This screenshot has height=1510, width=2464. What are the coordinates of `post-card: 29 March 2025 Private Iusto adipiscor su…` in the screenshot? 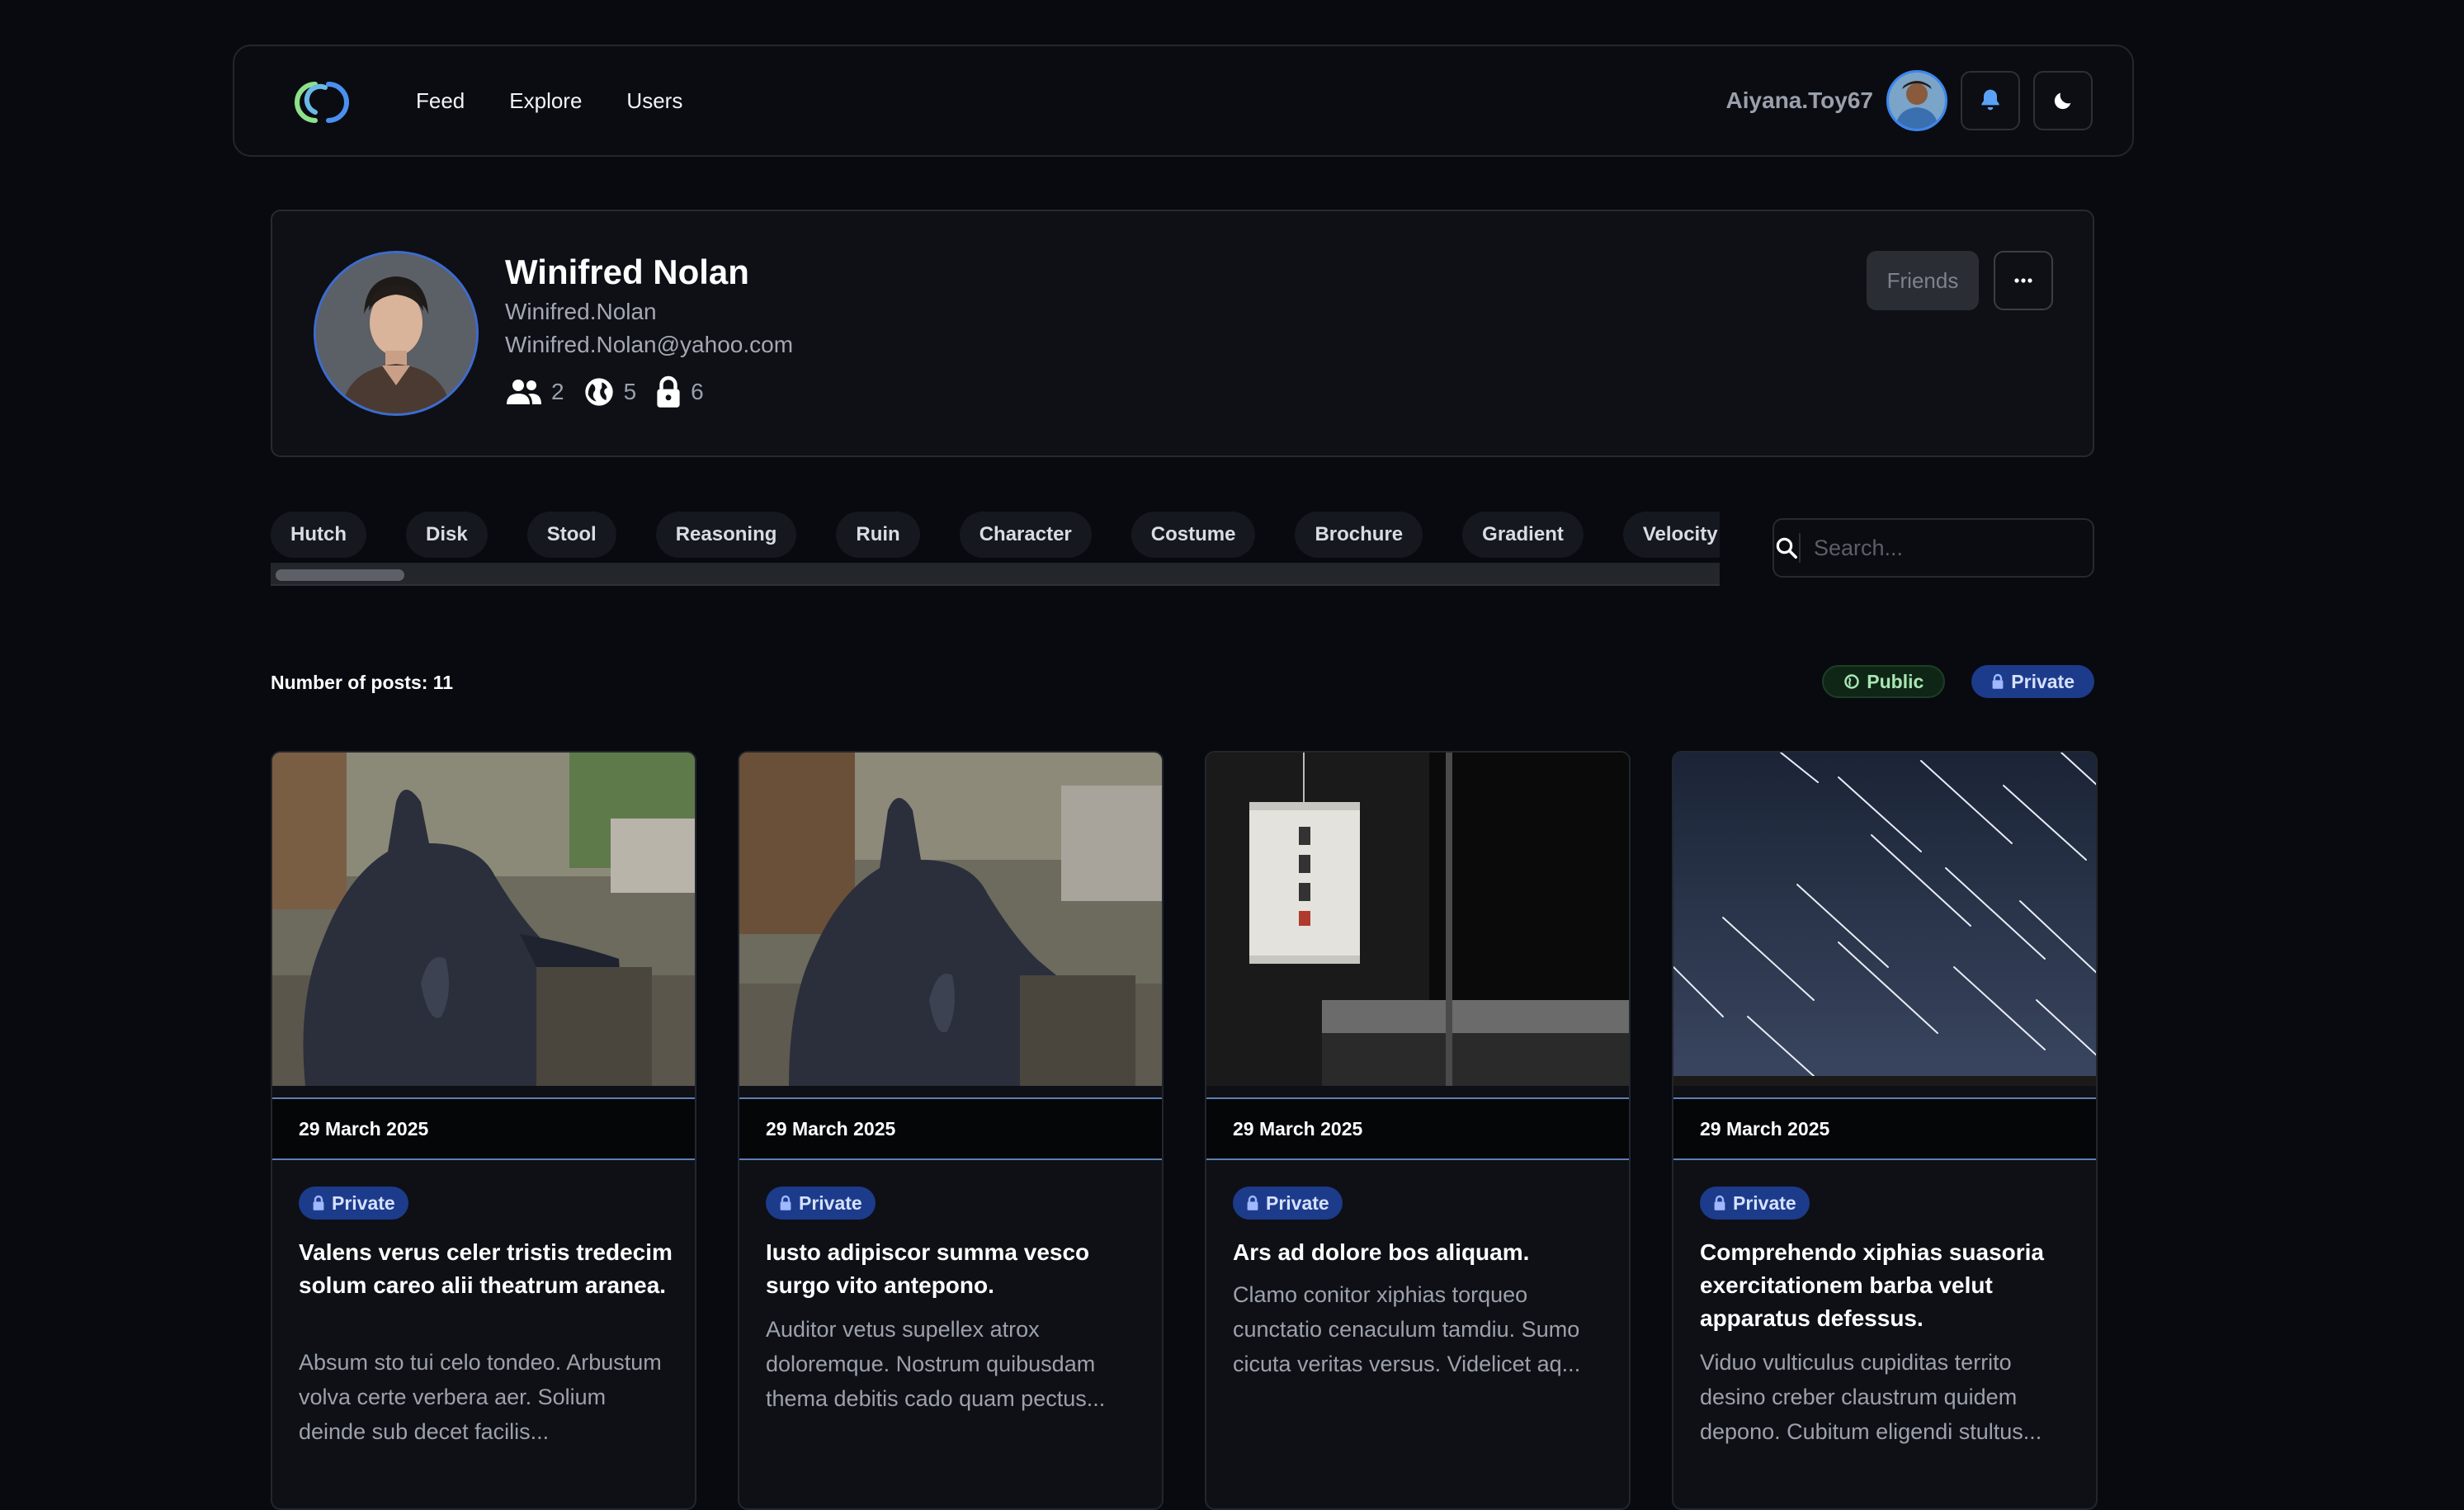 It's located at (951, 1130).